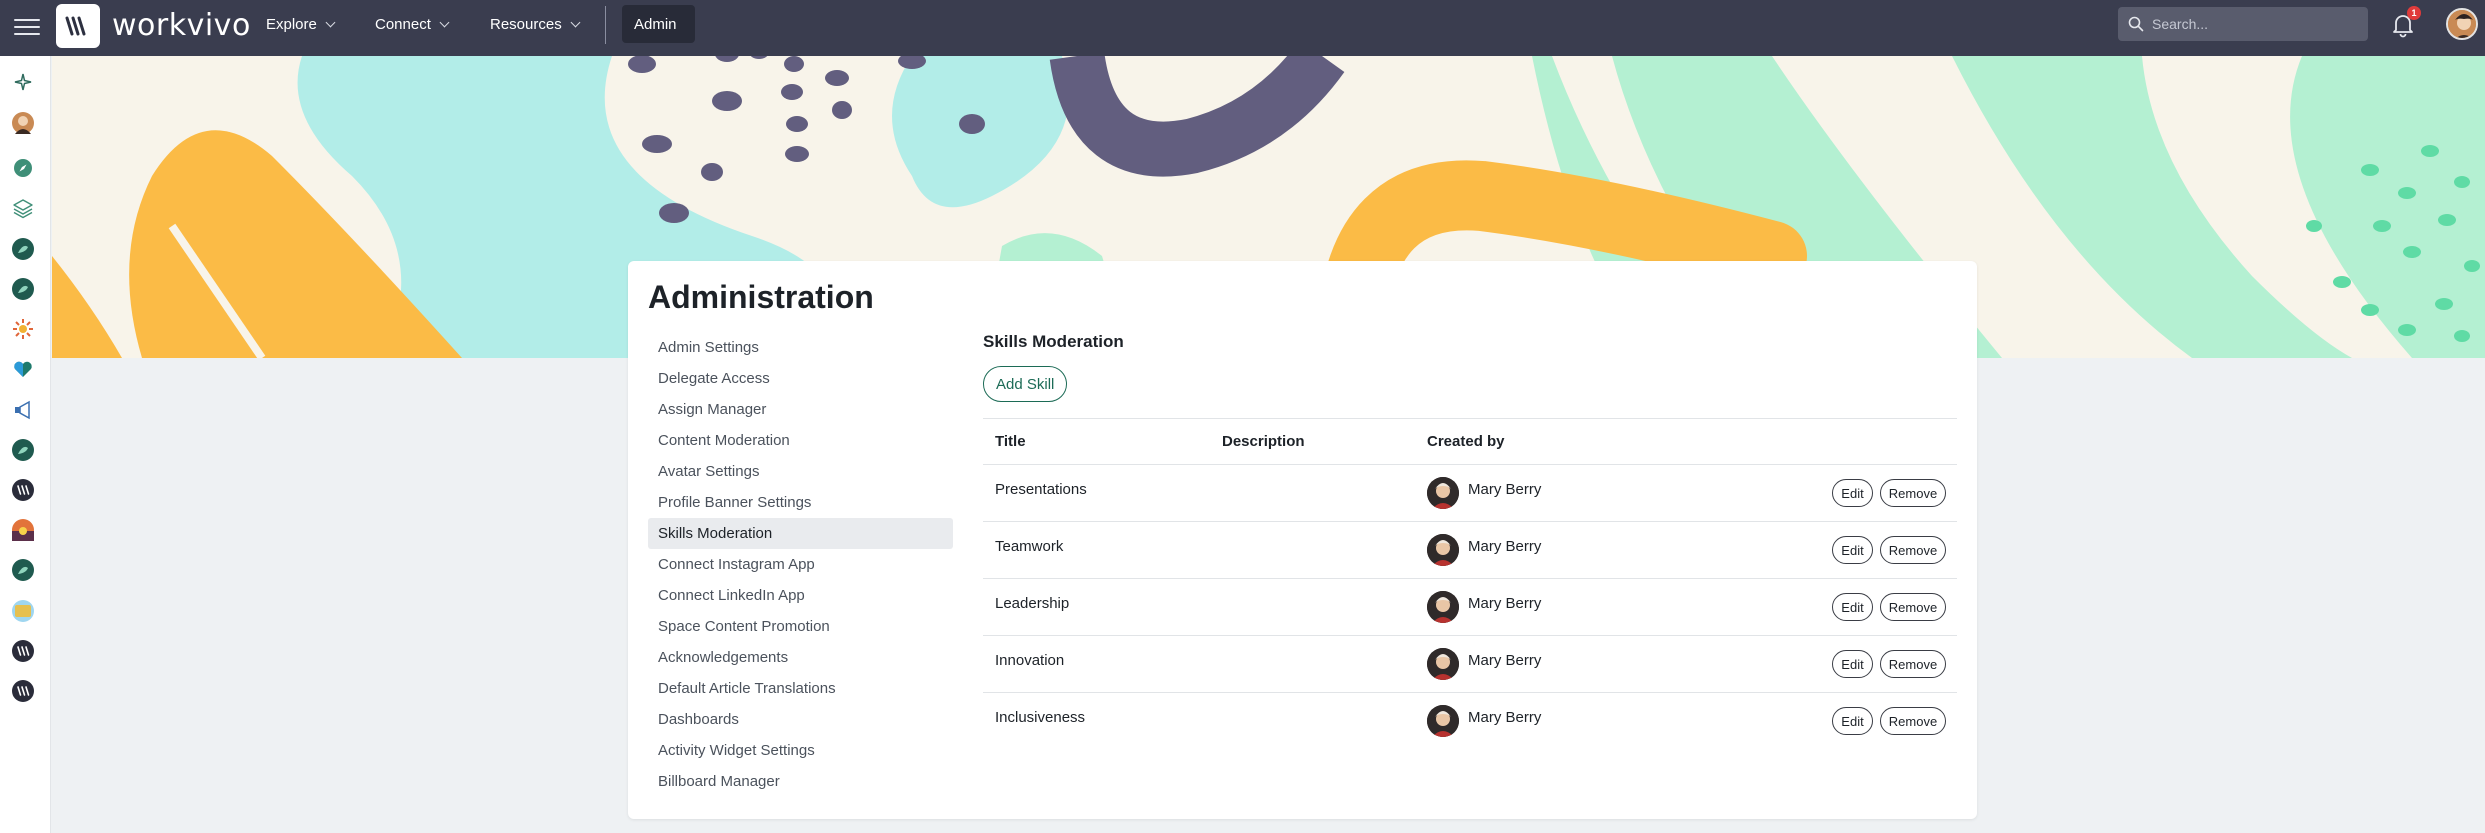 The image size is (2485, 833). Describe the element at coordinates (23, 329) in the screenshot. I see `sunburst-icon` at that location.